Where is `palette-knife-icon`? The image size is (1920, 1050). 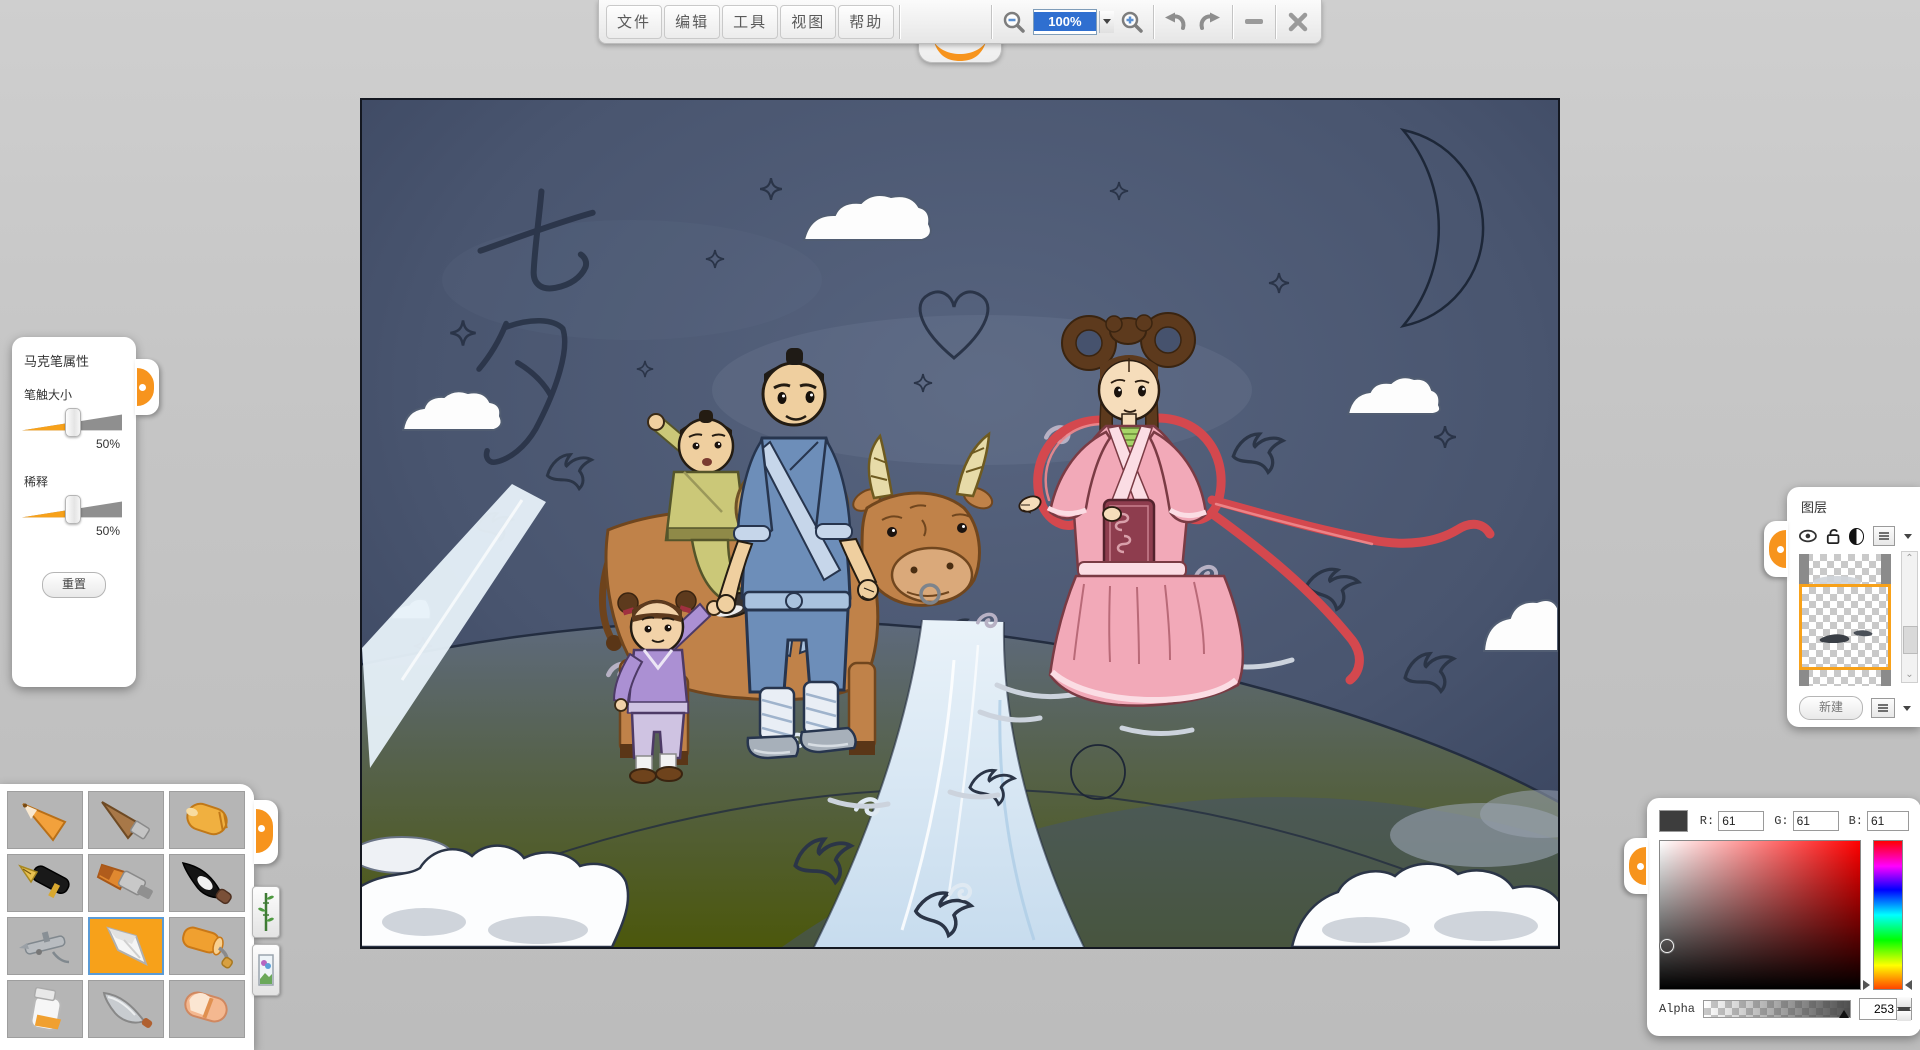 palette-knife-icon is located at coordinates (127, 1009).